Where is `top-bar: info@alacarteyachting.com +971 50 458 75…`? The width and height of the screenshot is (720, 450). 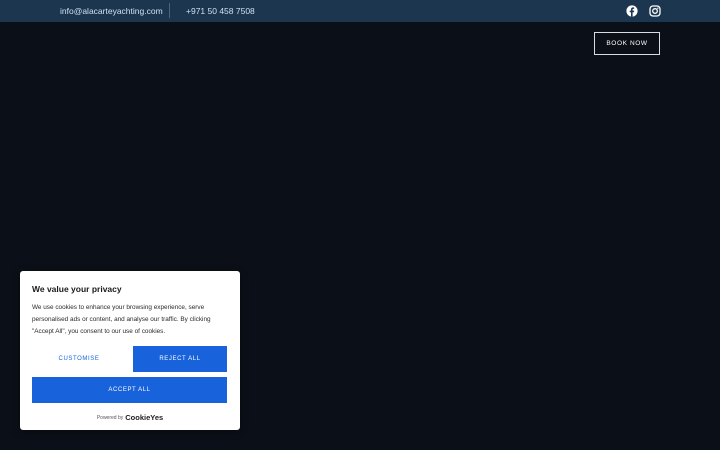 top-bar: info@alacarteyachting.com +971 50 458 75… is located at coordinates (360, 11).